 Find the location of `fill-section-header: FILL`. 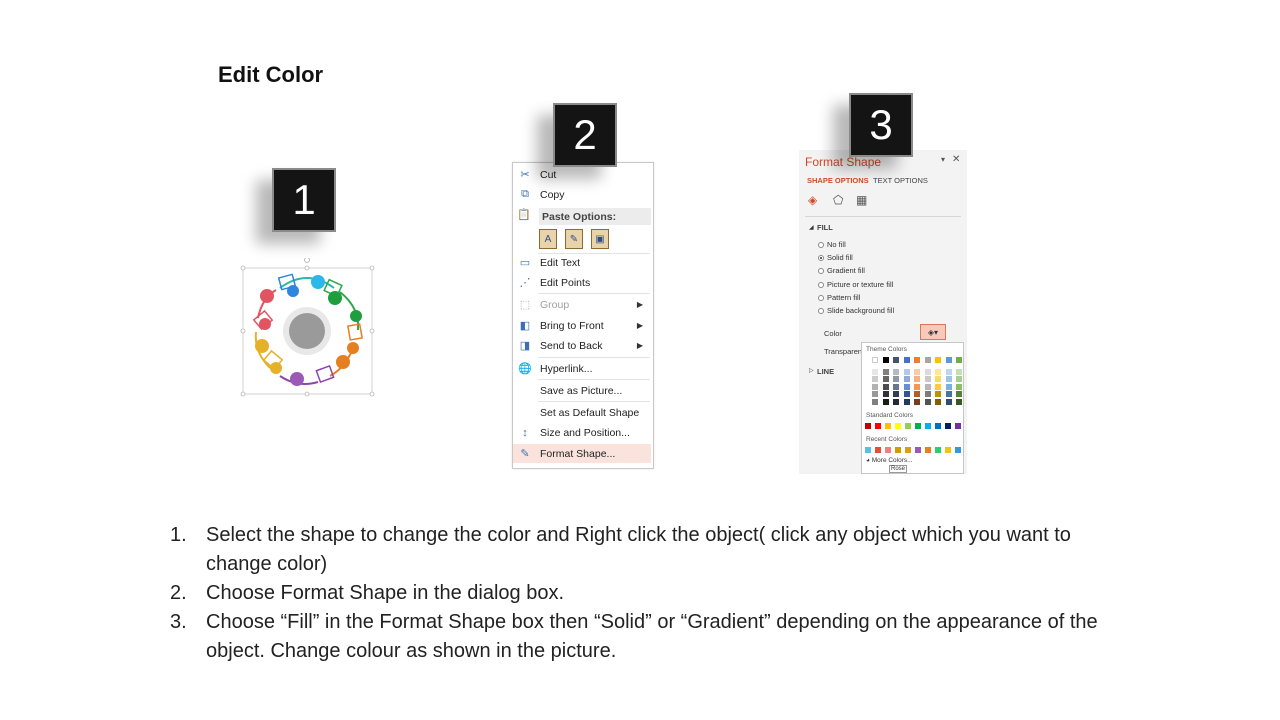

fill-section-header: FILL is located at coordinates (825, 227).